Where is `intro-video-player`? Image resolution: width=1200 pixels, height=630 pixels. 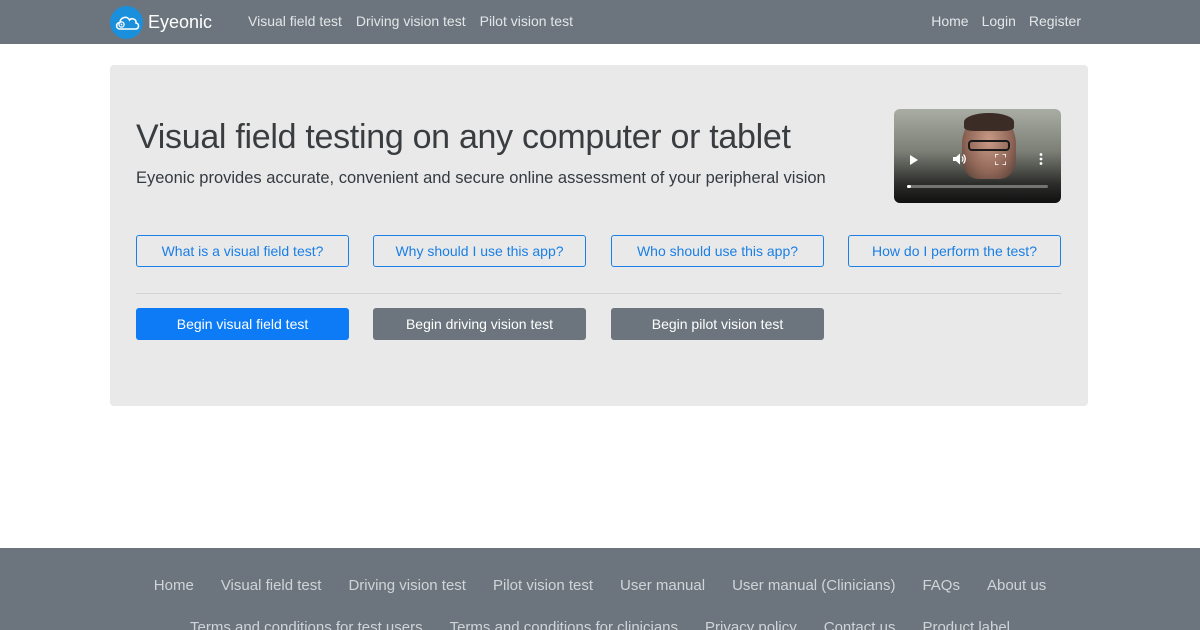 intro-video-player is located at coordinates (977, 156).